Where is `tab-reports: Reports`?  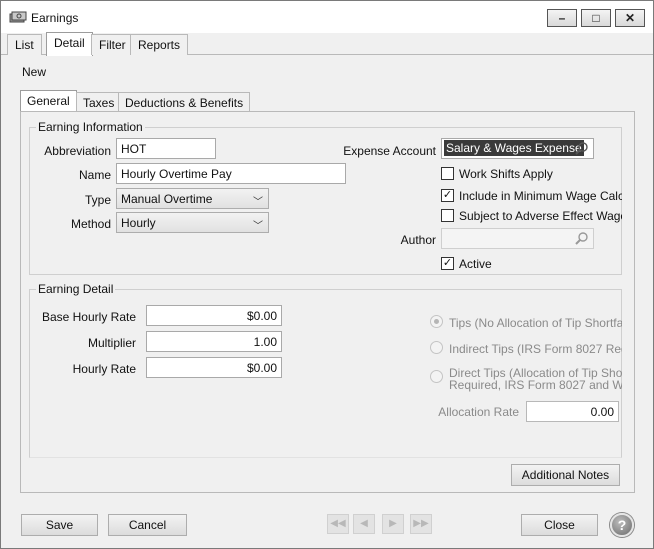
tab-reports: Reports is located at coordinates (159, 44).